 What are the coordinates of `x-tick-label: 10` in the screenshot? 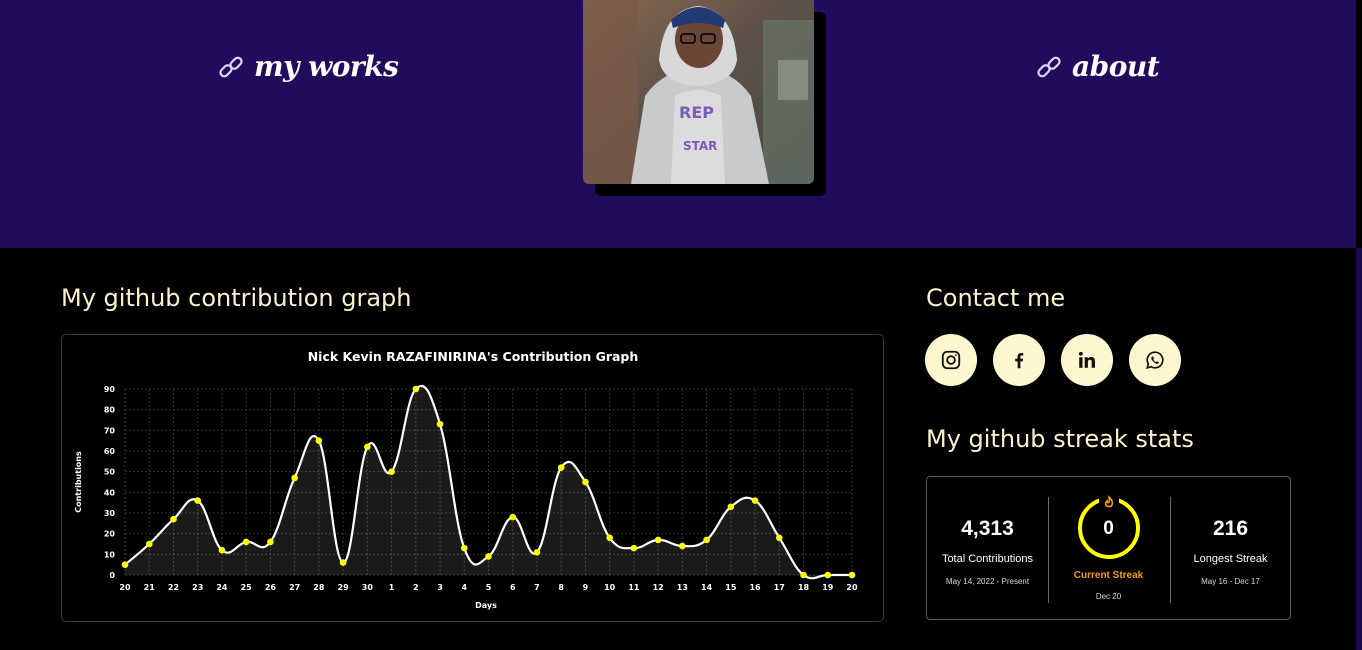 It's located at (610, 587).